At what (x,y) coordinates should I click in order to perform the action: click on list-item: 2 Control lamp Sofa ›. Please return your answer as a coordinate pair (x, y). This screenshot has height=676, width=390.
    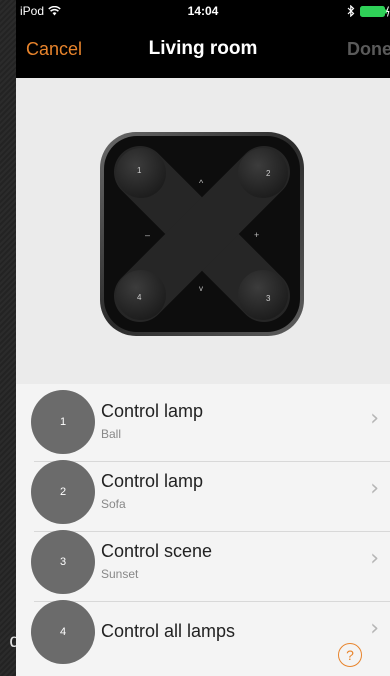
    Looking at the image, I should click on (203, 493).